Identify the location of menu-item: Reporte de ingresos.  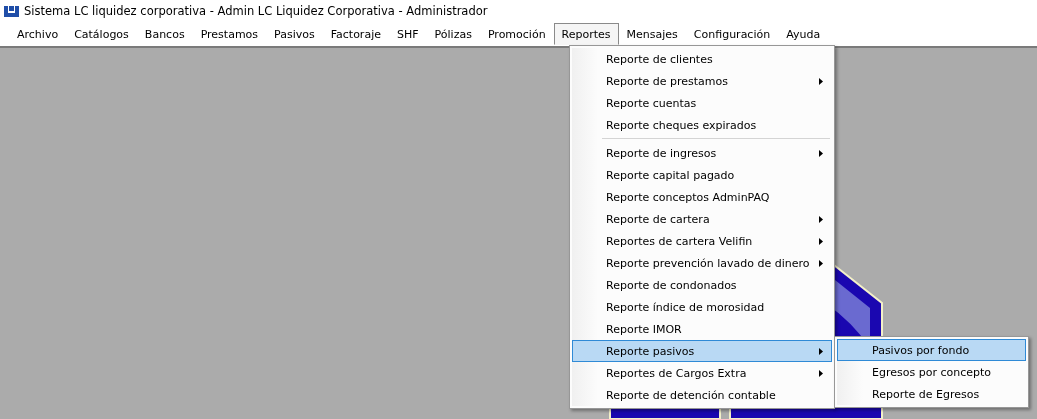
(702, 153).